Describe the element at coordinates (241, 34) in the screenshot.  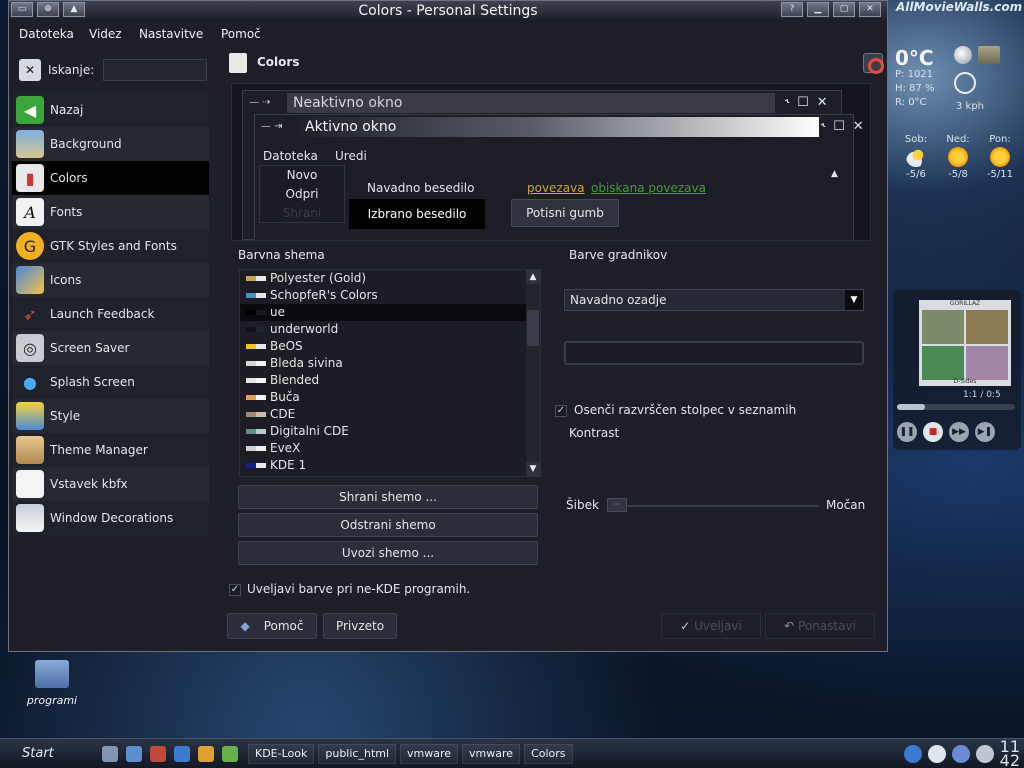
I see `menu-help: Pomoč` at that location.